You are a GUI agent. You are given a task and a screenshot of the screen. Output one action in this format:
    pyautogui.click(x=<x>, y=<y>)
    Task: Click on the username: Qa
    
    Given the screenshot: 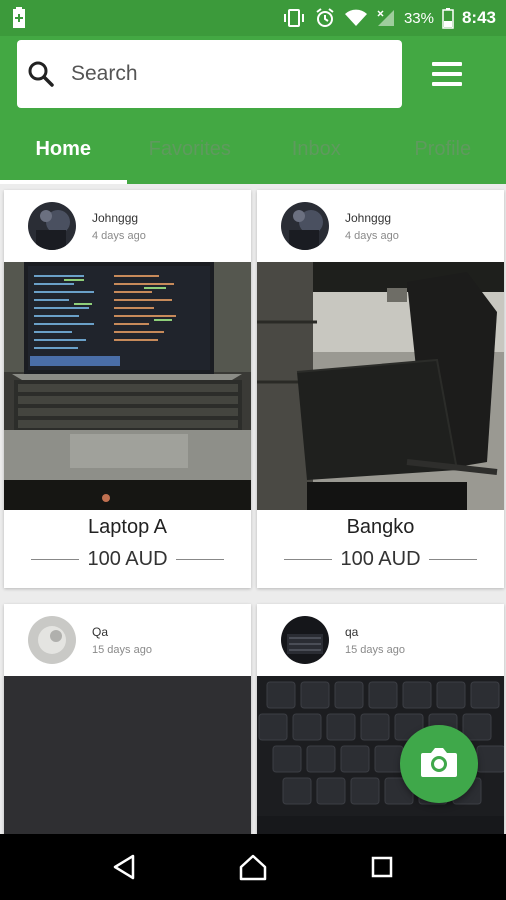 What is the action you would take?
    pyautogui.click(x=122, y=632)
    